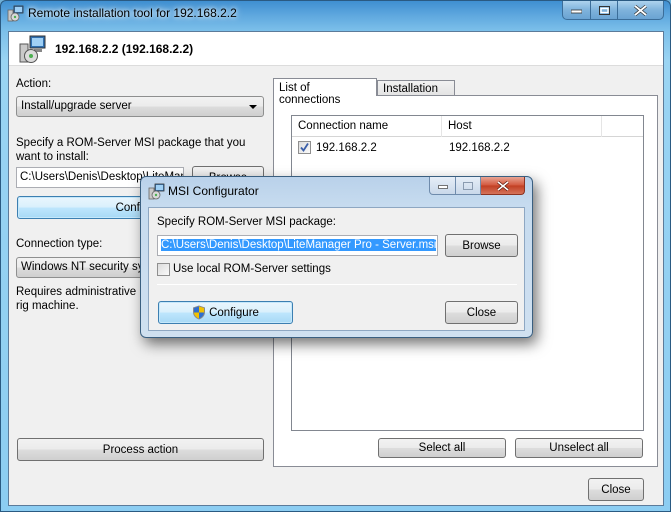 The width and height of the screenshot is (671, 512). What do you see at coordinates (346, 148) in the screenshot?
I see `row-connection-name: 192.168.2.2` at bounding box center [346, 148].